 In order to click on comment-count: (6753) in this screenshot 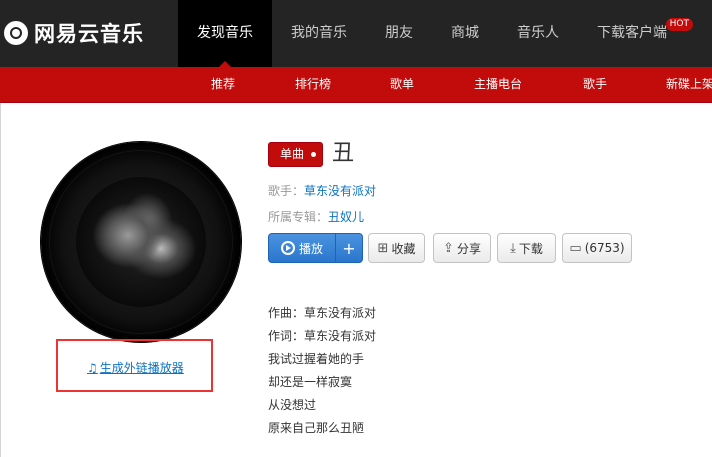, I will do `click(604, 248)`.